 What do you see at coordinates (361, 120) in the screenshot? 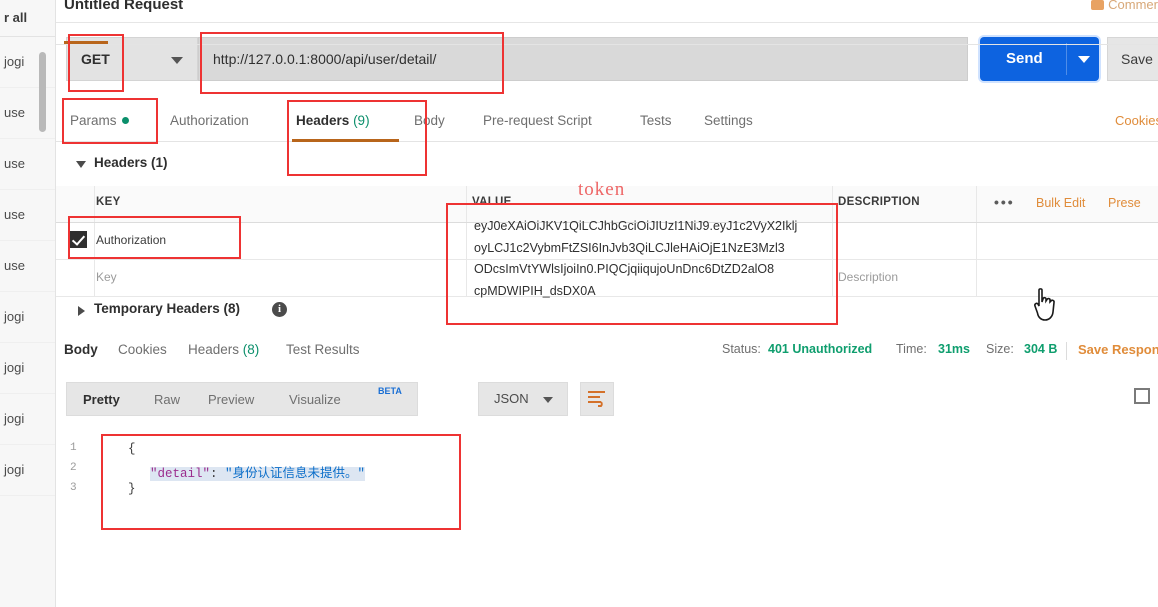
I see `tab-badge: (9)` at bounding box center [361, 120].